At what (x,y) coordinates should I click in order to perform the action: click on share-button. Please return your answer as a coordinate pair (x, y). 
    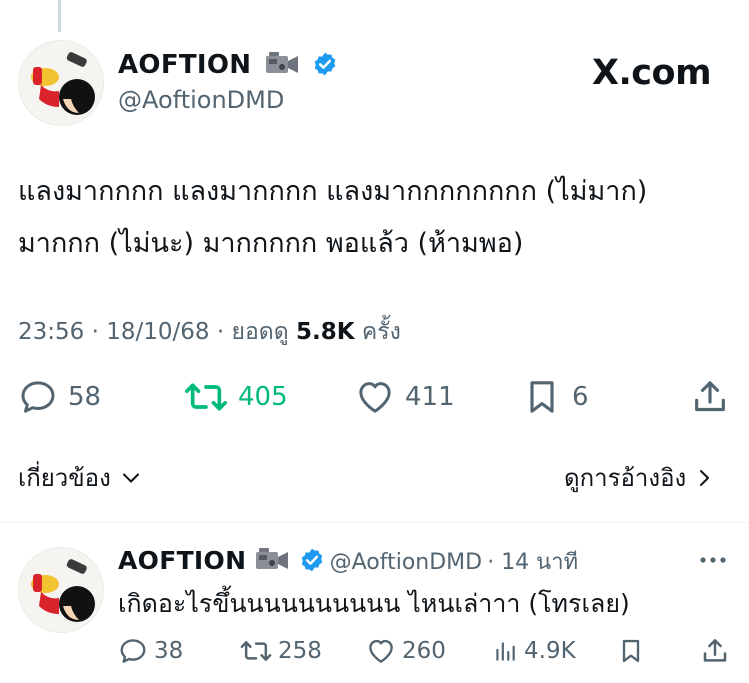
    Looking at the image, I should click on (710, 397).